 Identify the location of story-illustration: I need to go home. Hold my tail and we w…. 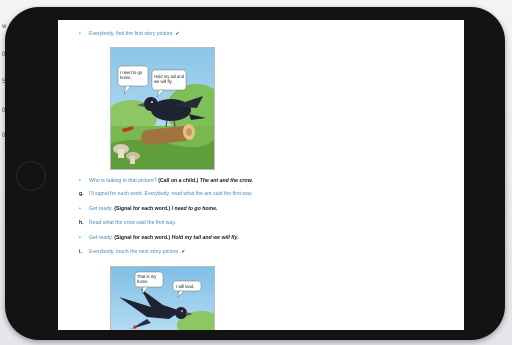
(162, 108).